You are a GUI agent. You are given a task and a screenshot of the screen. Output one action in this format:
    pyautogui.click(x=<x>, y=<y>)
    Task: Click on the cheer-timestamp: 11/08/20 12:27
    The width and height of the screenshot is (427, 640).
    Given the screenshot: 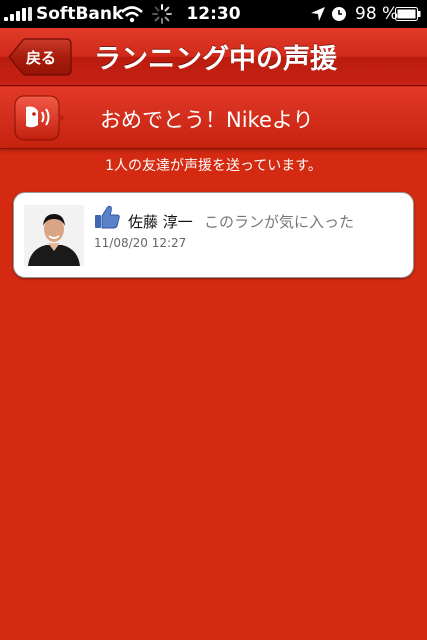 What is the action you would take?
    pyautogui.click(x=140, y=243)
    